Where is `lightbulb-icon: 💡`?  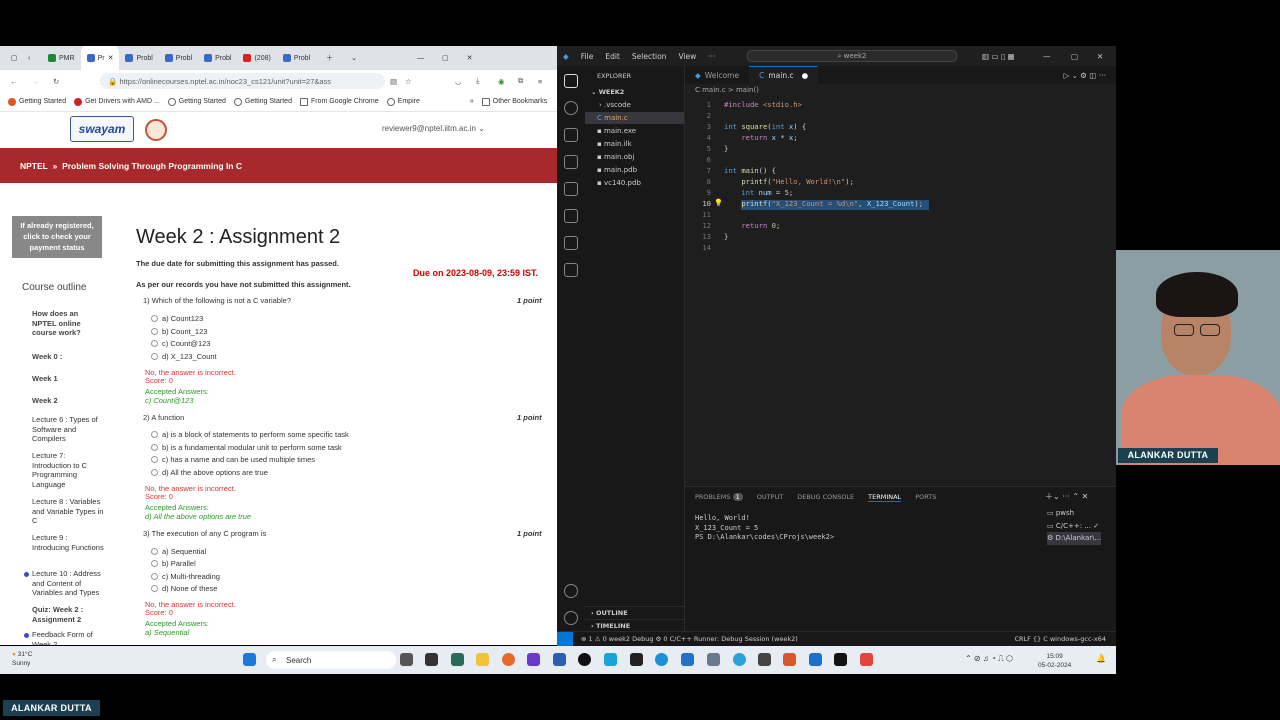 lightbulb-icon: 💡 is located at coordinates (718, 202).